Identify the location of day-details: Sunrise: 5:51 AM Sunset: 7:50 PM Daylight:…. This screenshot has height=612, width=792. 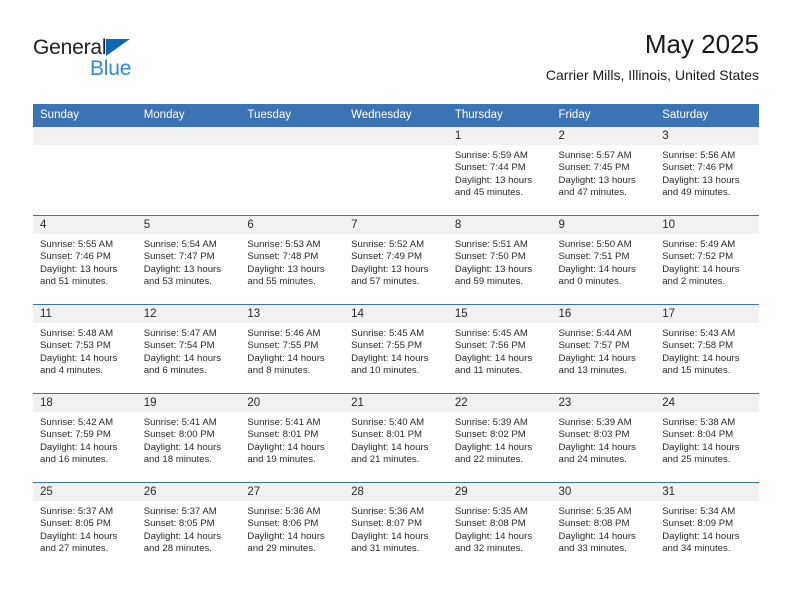
(500, 261).